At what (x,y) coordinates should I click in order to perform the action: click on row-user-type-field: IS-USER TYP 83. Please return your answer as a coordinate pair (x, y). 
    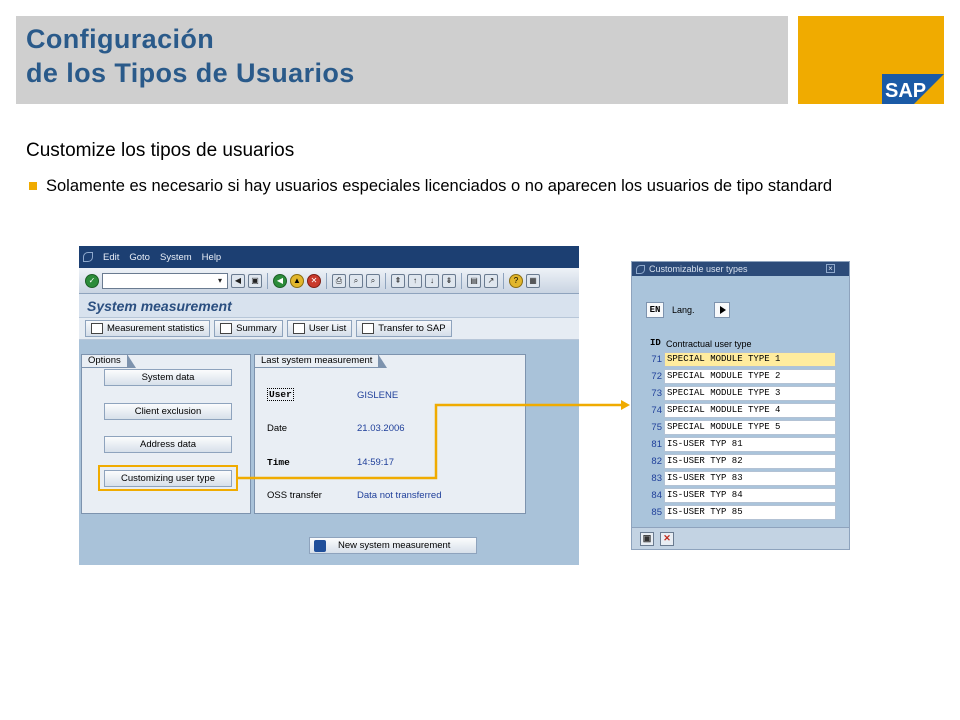
    Looking at the image, I should click on (750, 478).